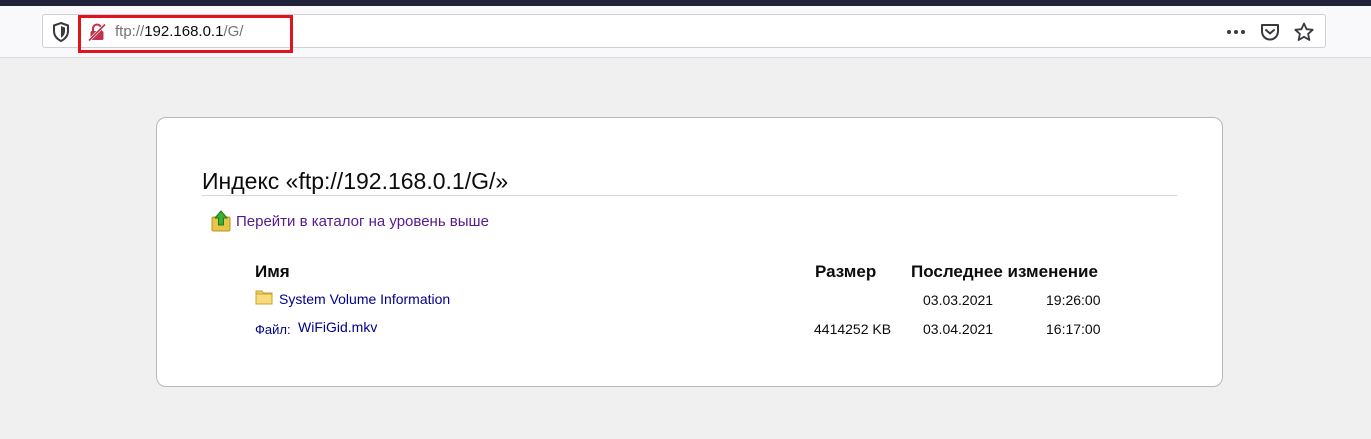 This screenshot has width=1371, height=439. What do you see at coordinates (130, 31) in the screenshot?
I see `url-scheme: ftp://` at bounding box center [130, 31].